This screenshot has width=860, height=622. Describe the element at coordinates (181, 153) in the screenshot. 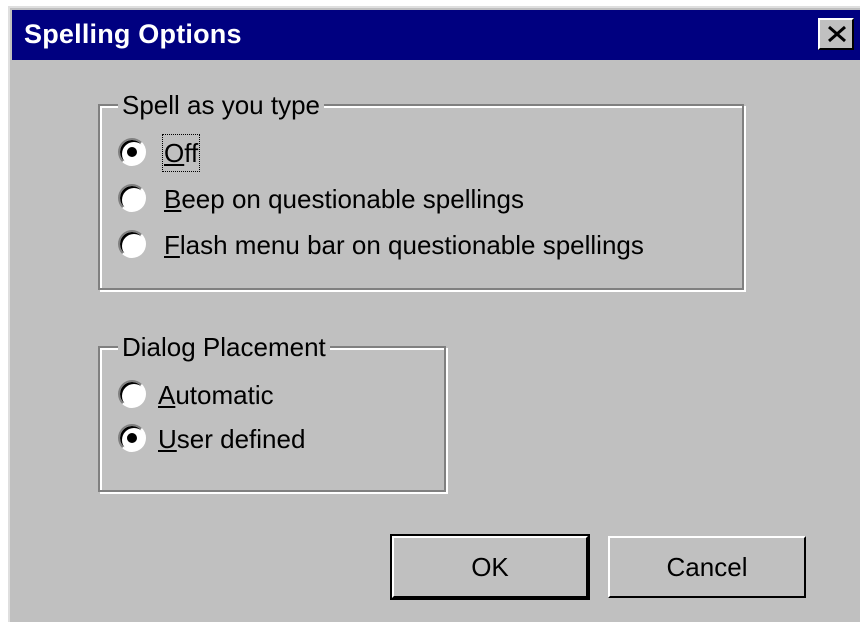

I see `radio-label-off: Off` at that location.